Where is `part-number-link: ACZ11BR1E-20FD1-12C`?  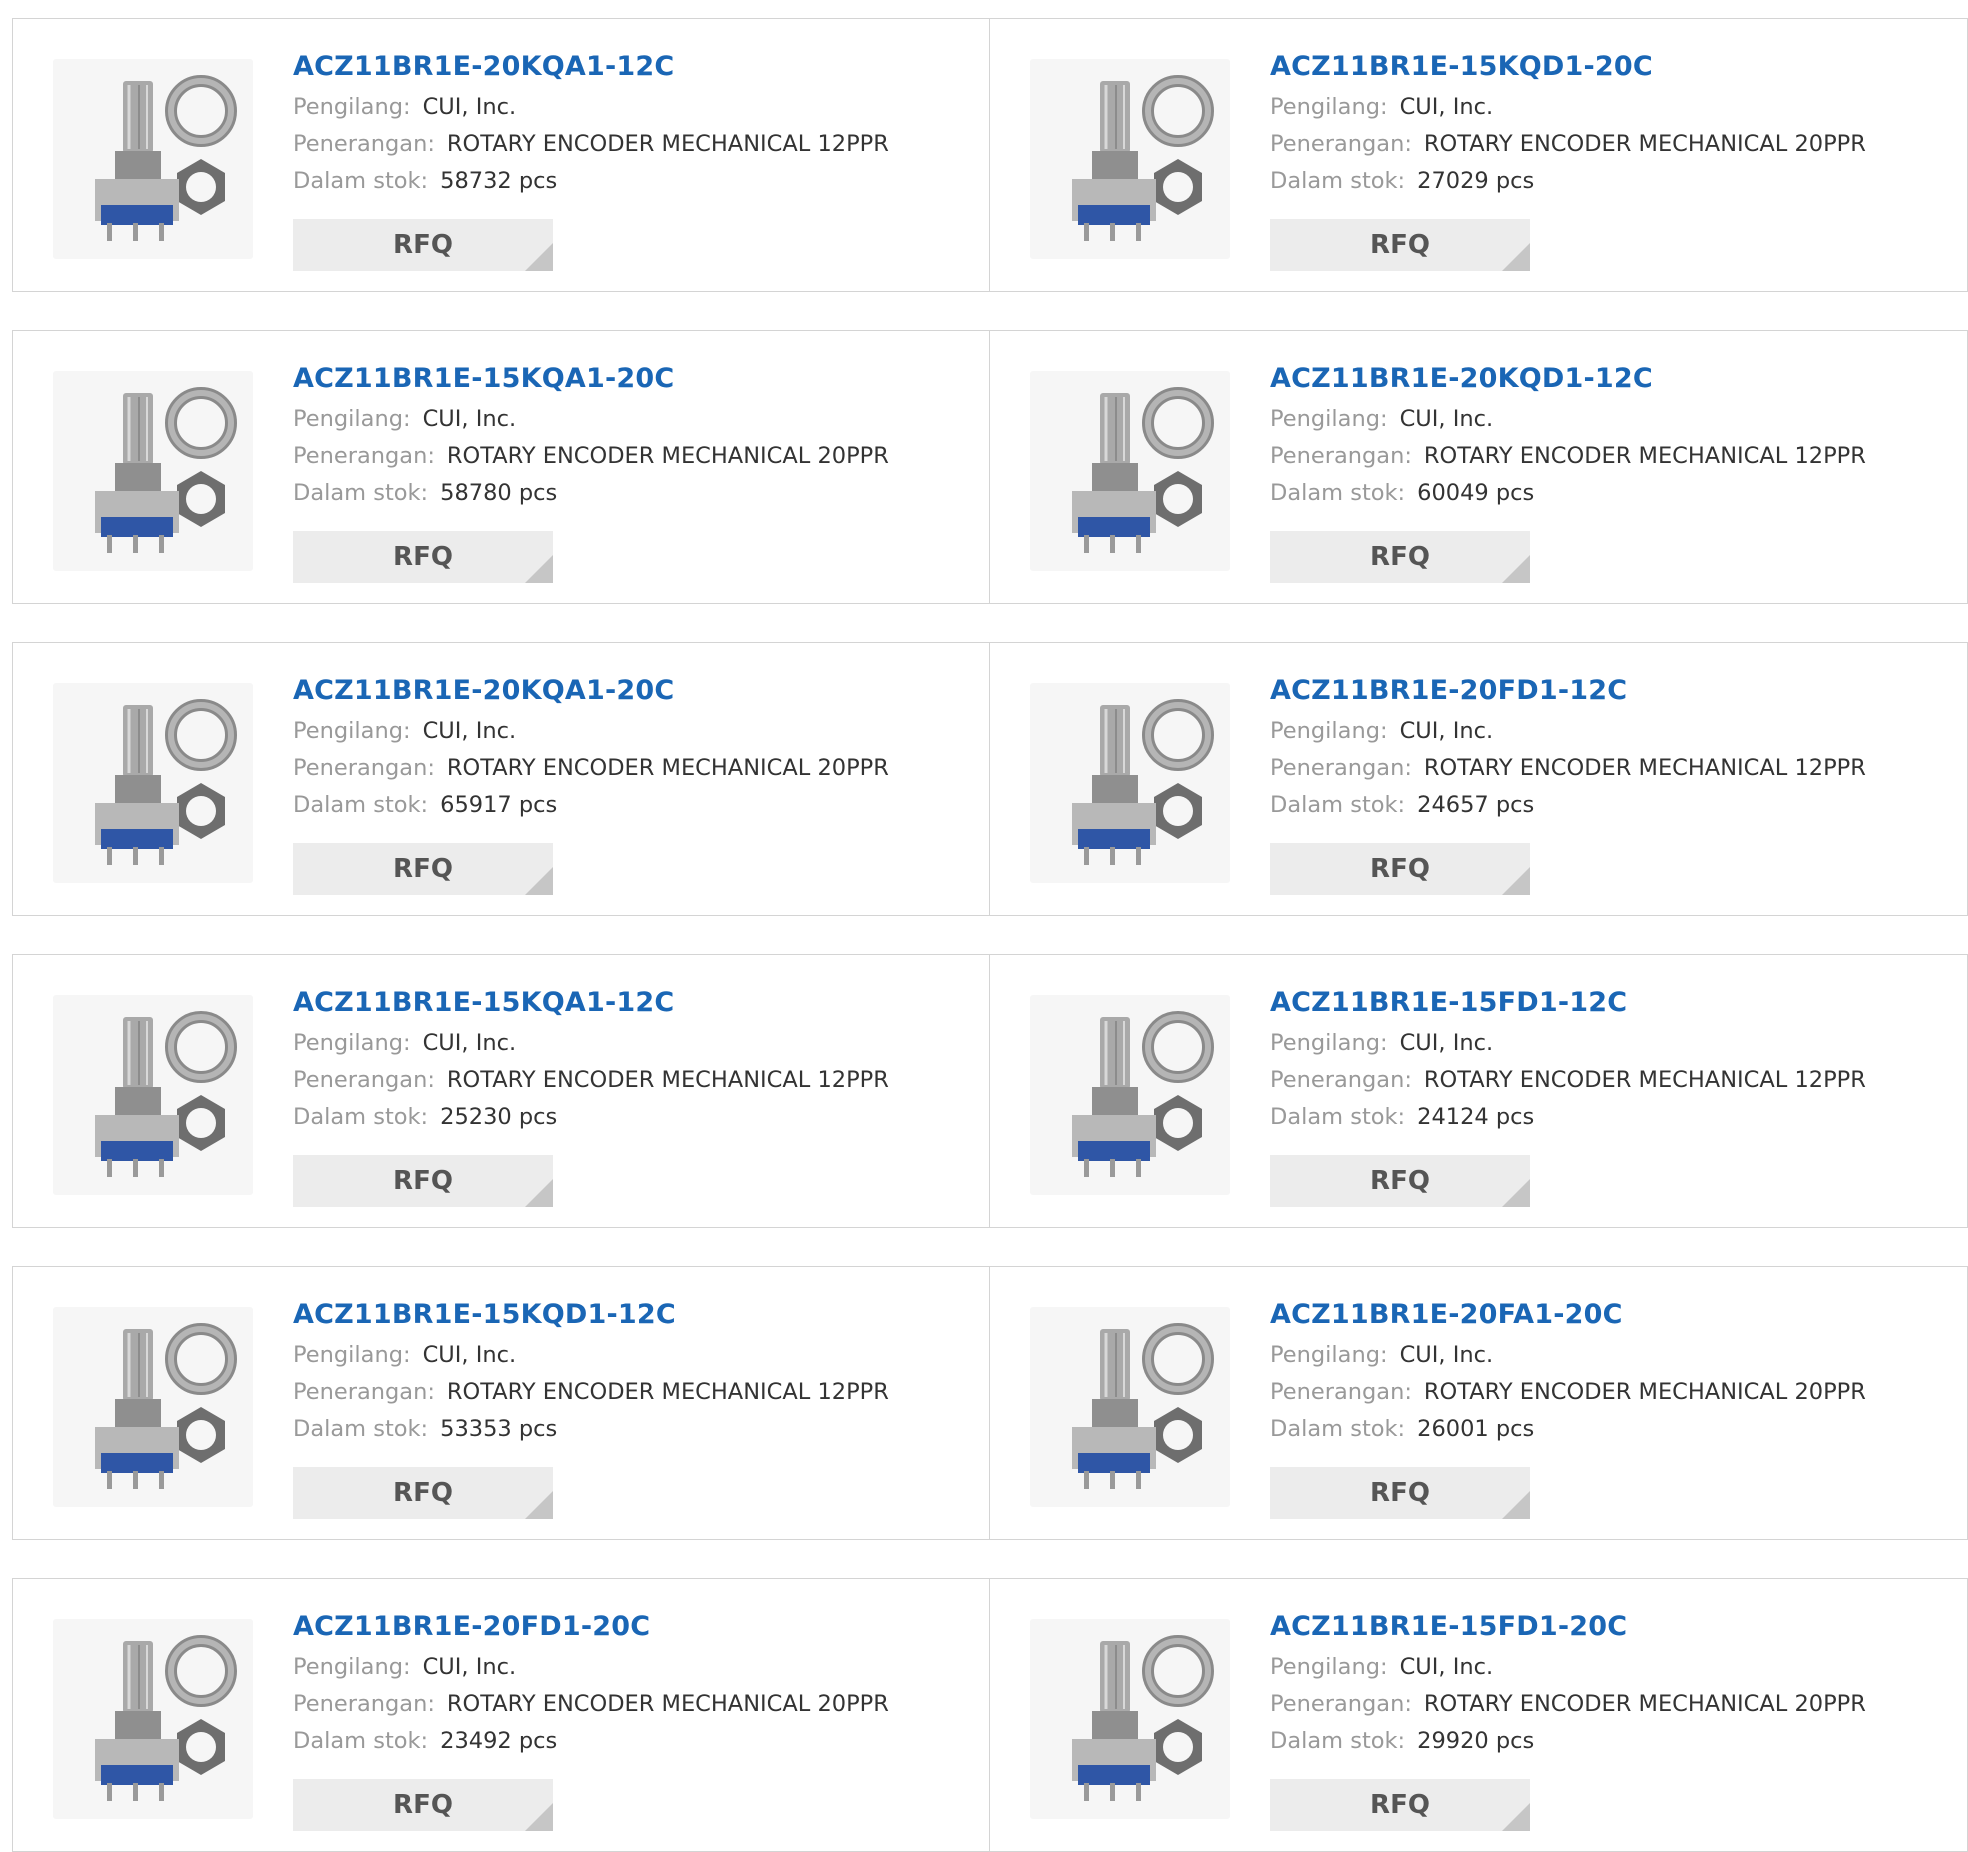 part-number-link: ACZ11BR1E-20FD1-12C is located at coordinates (1608, 691).